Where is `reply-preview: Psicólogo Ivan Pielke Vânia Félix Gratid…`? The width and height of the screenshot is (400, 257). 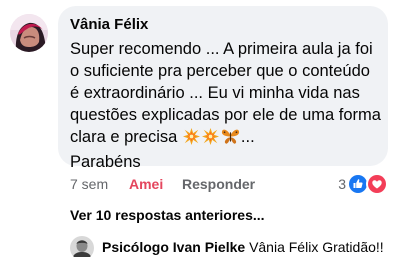 reply-preview: Psicólogo Ivan Pielke Vânia Félix Gratid… is located at coordinates (243, 247).